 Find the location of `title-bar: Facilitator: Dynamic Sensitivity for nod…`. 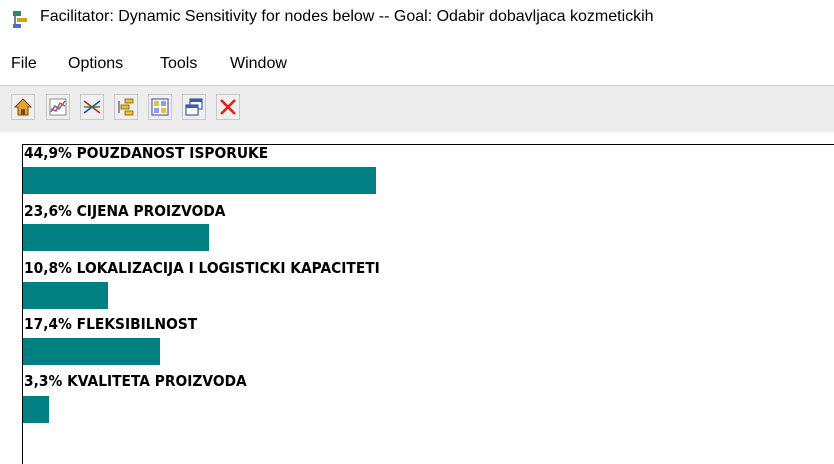

title-bar: Facilitator: Dynamic Sensitivity for nod… is located at coordinates (417, 18).